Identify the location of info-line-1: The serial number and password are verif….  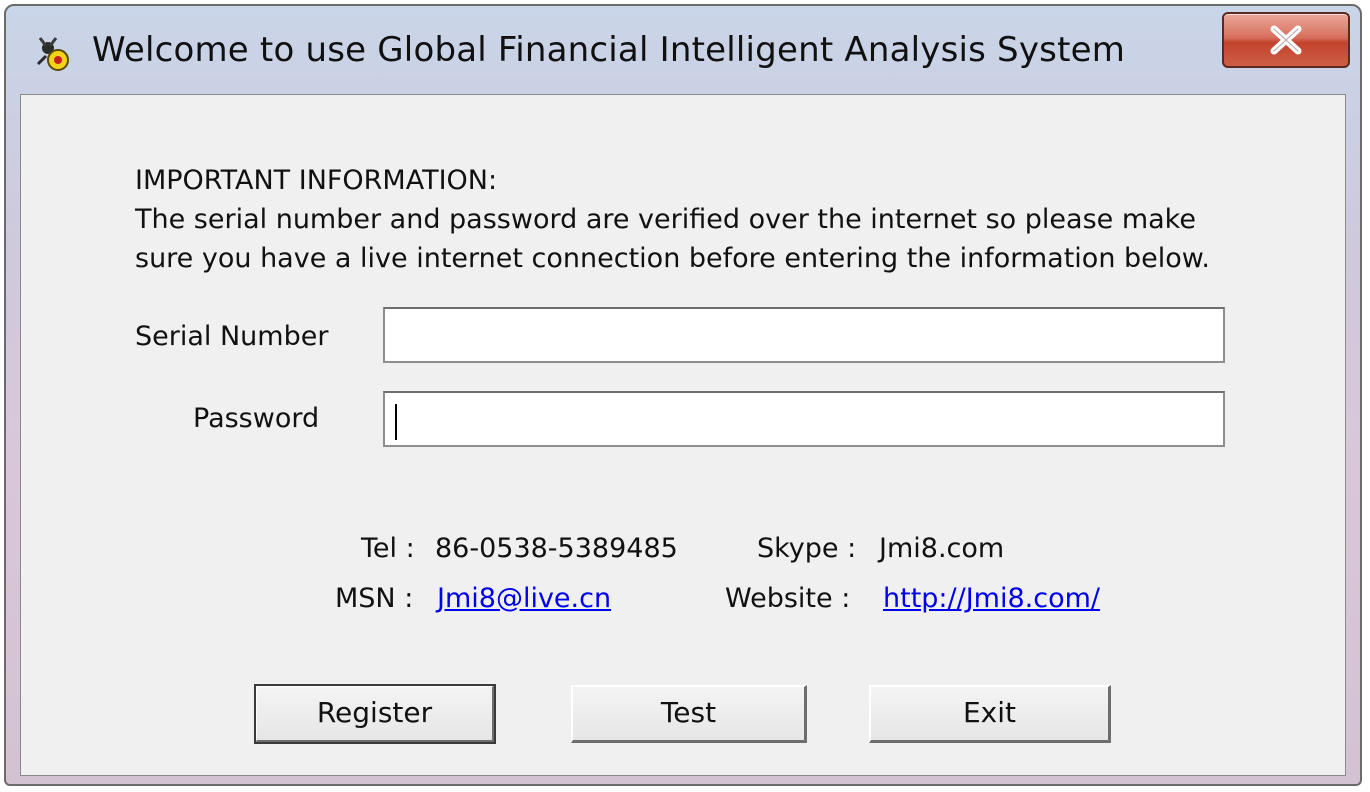
(665, 219).